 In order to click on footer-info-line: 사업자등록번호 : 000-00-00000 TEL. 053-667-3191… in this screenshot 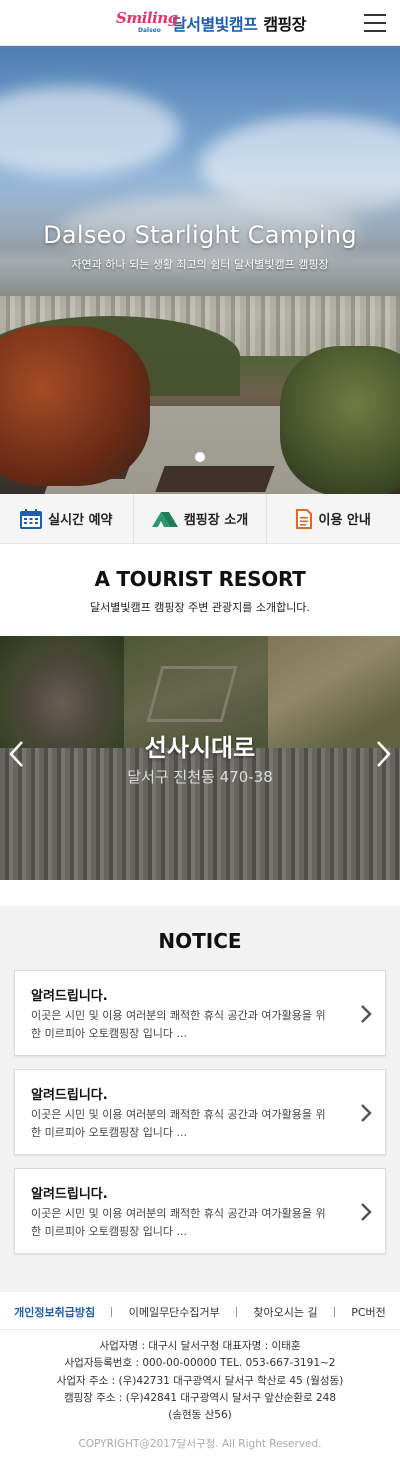, I will do `click(200, 1363)`.